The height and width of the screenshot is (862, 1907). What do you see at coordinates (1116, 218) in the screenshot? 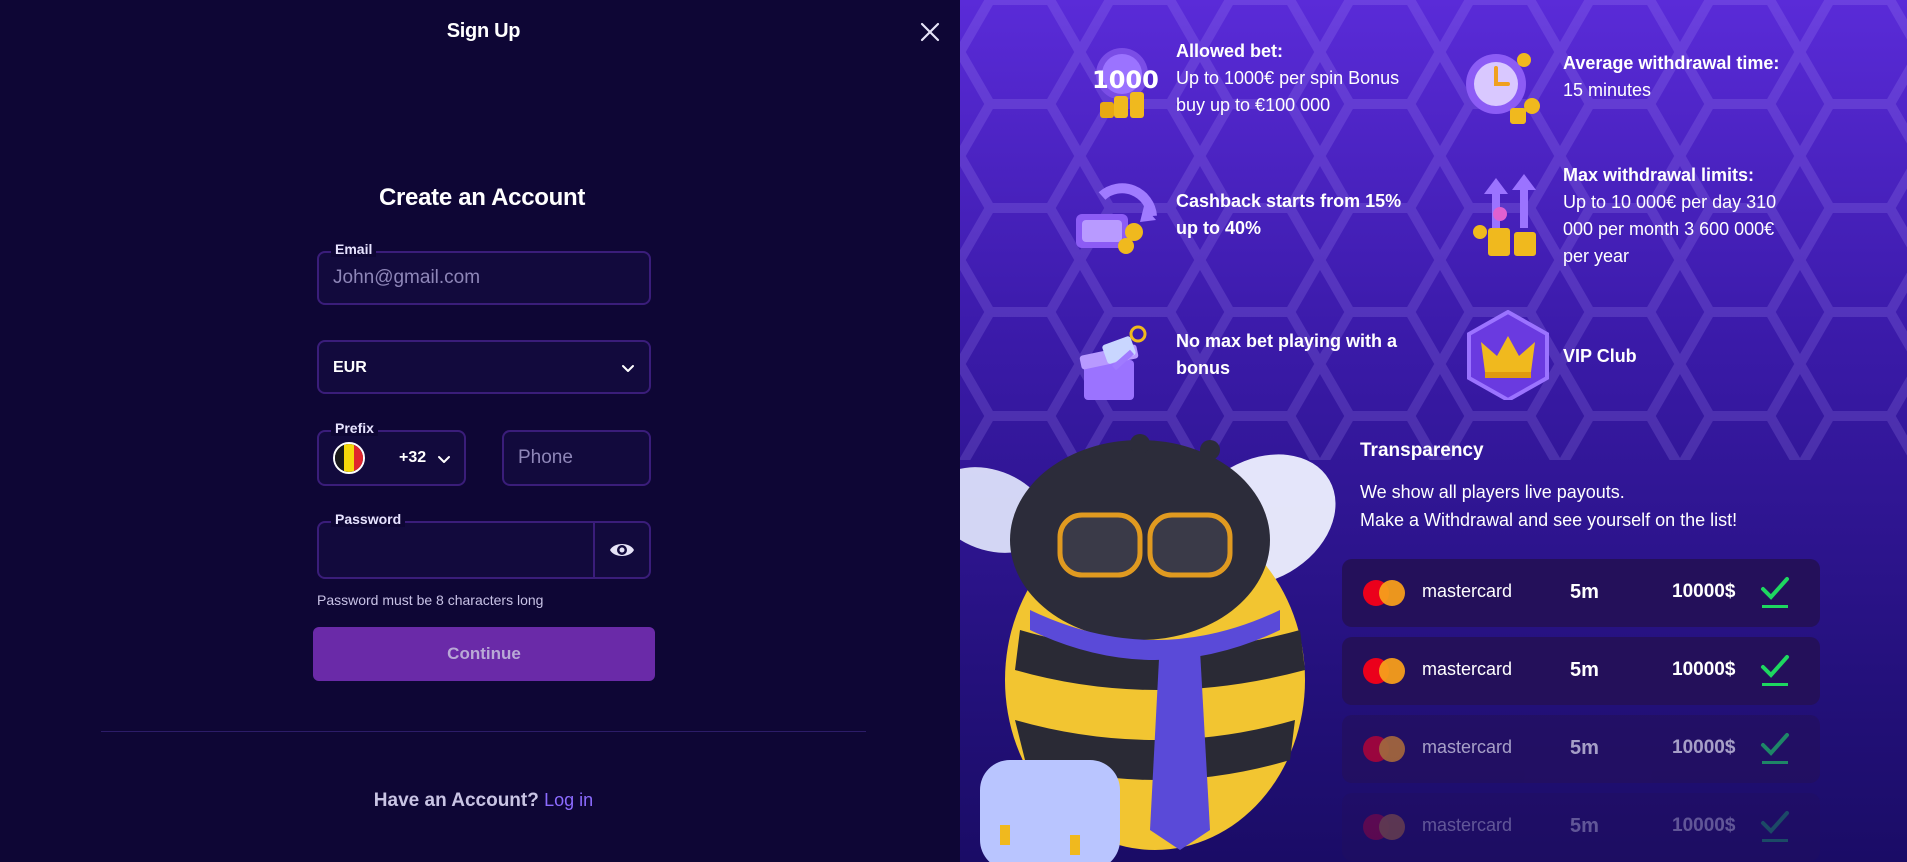
I see `cashback-icon` at bounding box center [1116, 218].